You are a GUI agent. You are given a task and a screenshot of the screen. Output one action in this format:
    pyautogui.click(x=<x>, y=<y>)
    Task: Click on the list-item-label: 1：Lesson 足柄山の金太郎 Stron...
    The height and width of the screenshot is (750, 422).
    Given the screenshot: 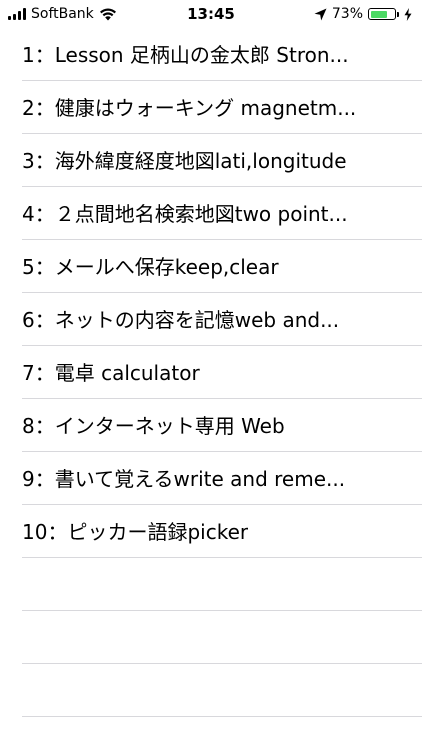 What is the action you would take?
    pyautogui.click(x=185, y=54)
    